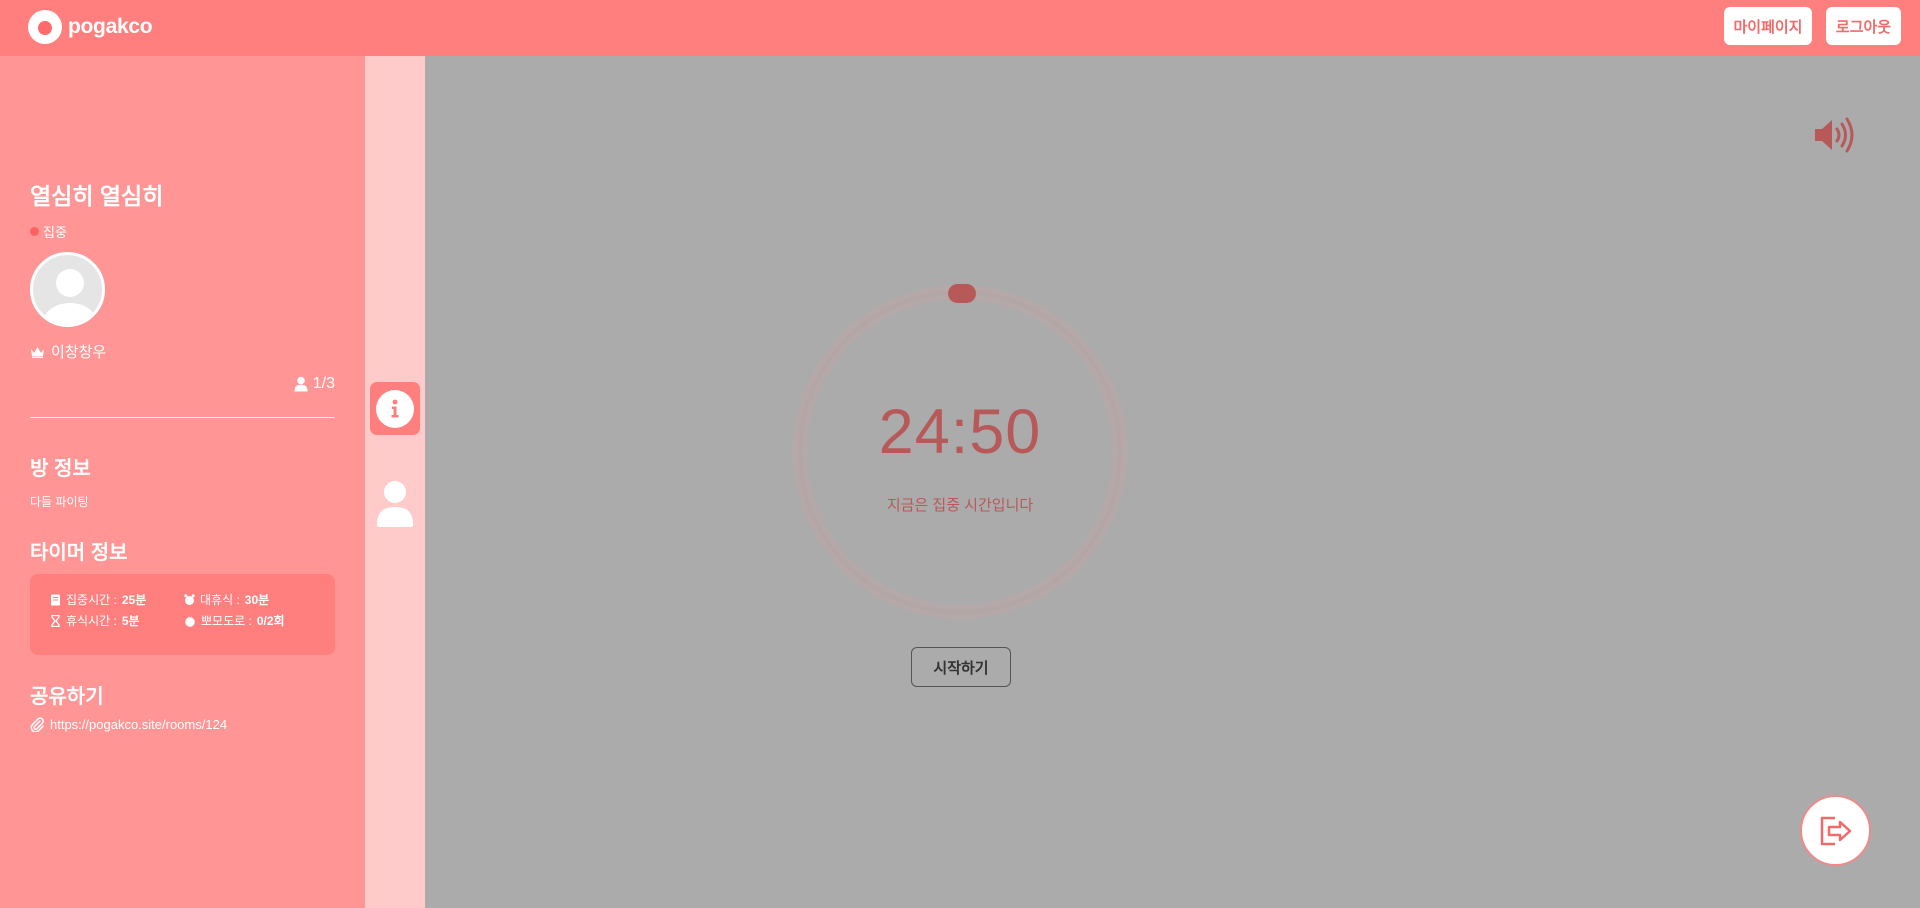 This screenshot has width=1920, height=908. What do you see at coordinates (37, 352) in the screenshot?
I see `crown-icon` at bounding box center [37, 352].